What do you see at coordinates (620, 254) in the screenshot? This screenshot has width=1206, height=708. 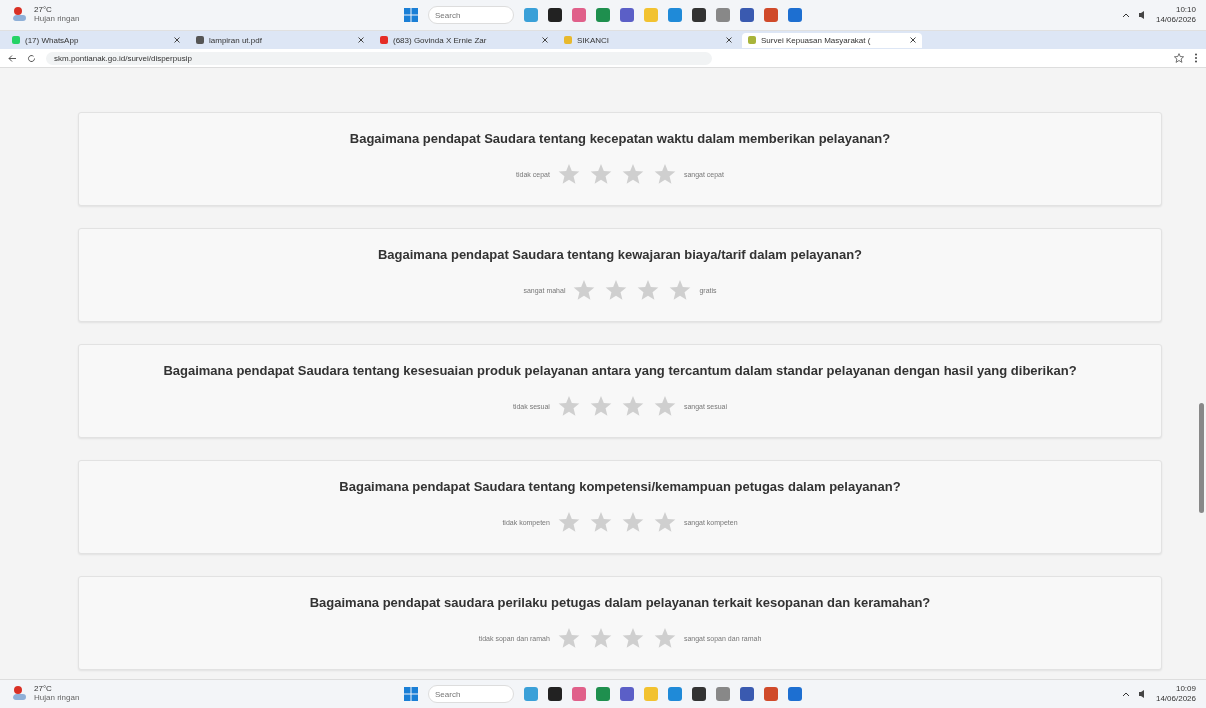 I see `question-text: Bagaimana pendapat Saudara tentang kewajaran biaya/tarif dalam pelayanan?` at bounding box center [620, 254].